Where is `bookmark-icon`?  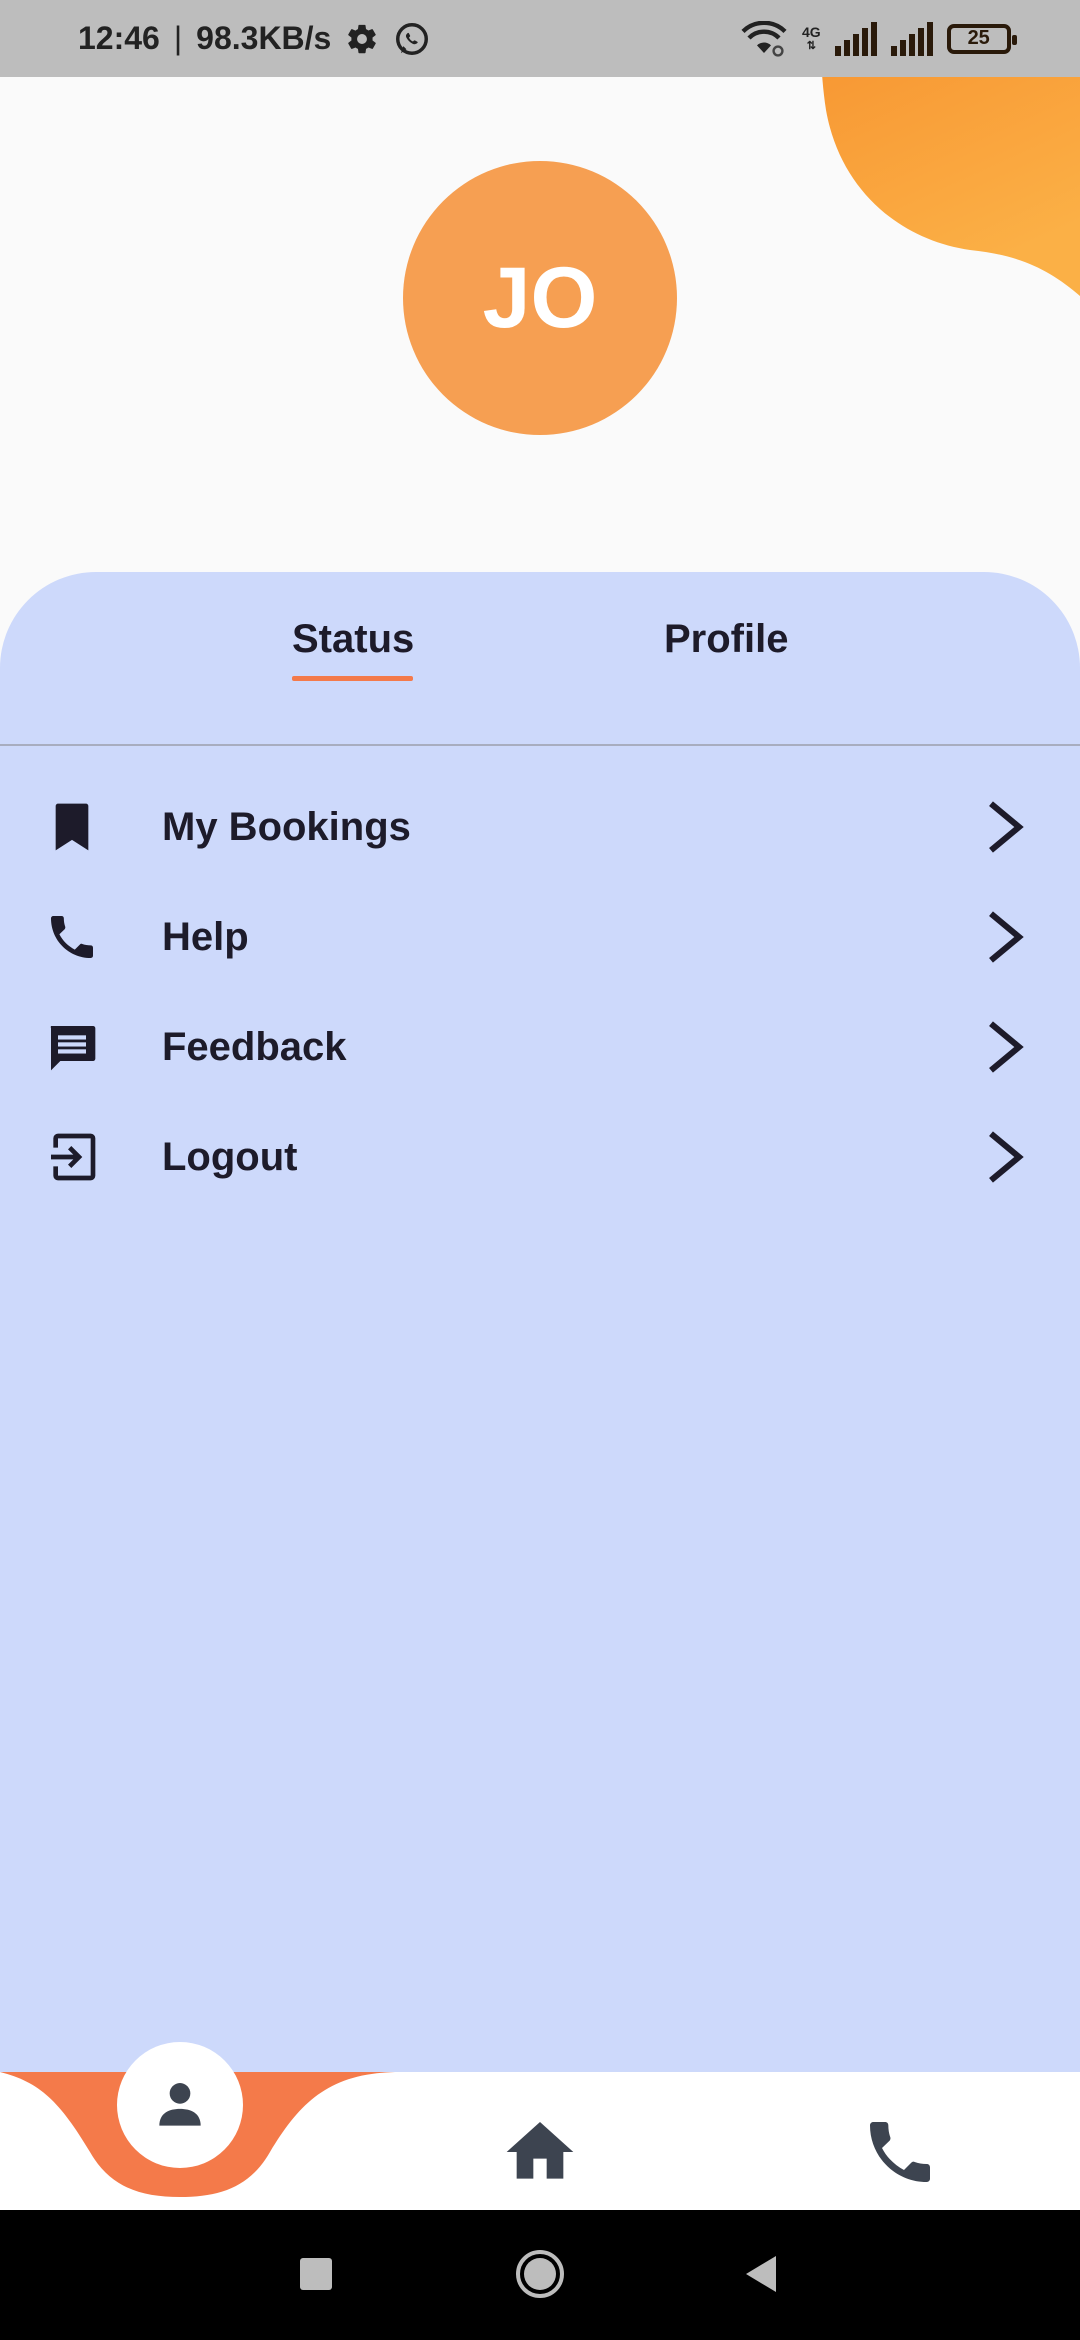
bookmark-icon is located at coordinates (72, 827).